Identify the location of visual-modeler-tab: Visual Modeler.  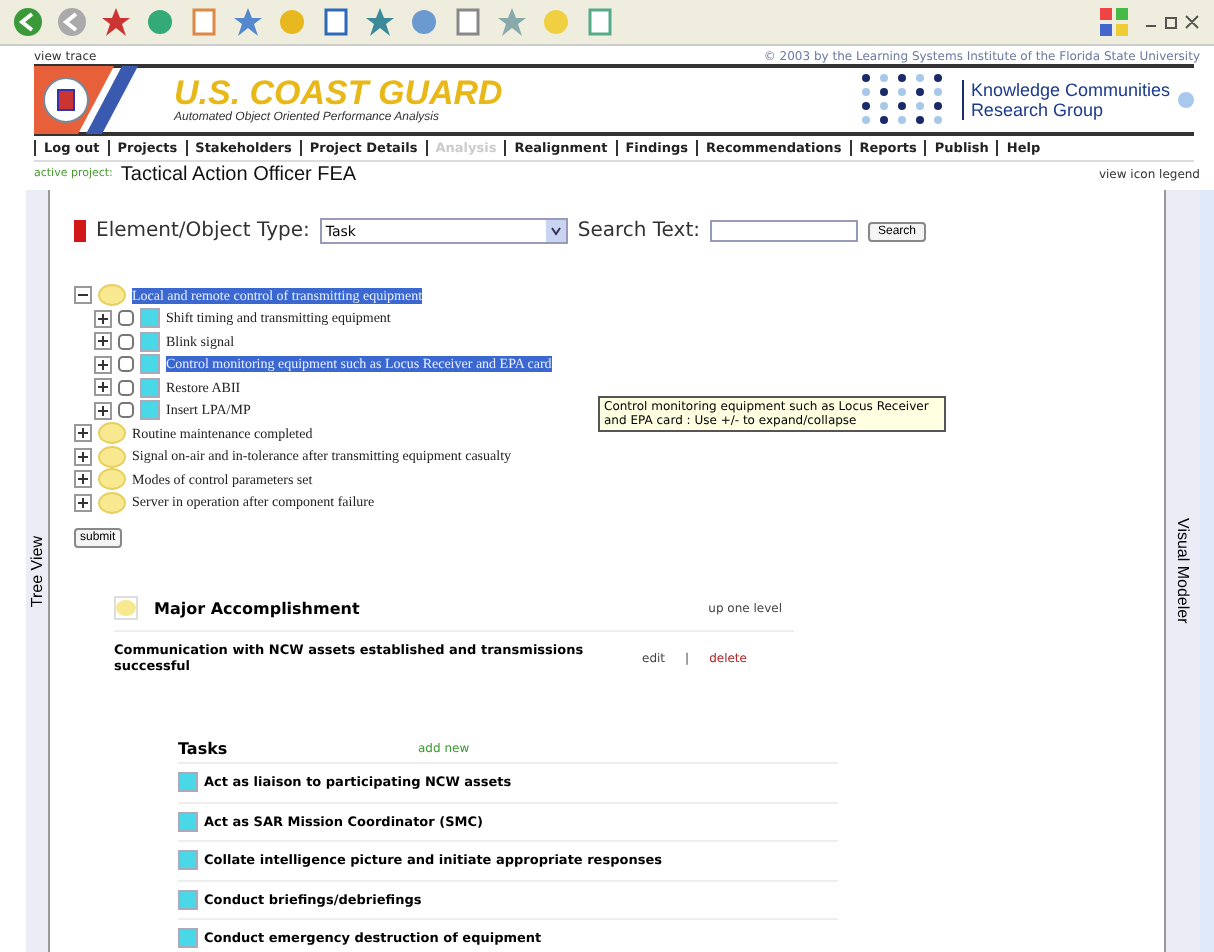
(1182, 571).